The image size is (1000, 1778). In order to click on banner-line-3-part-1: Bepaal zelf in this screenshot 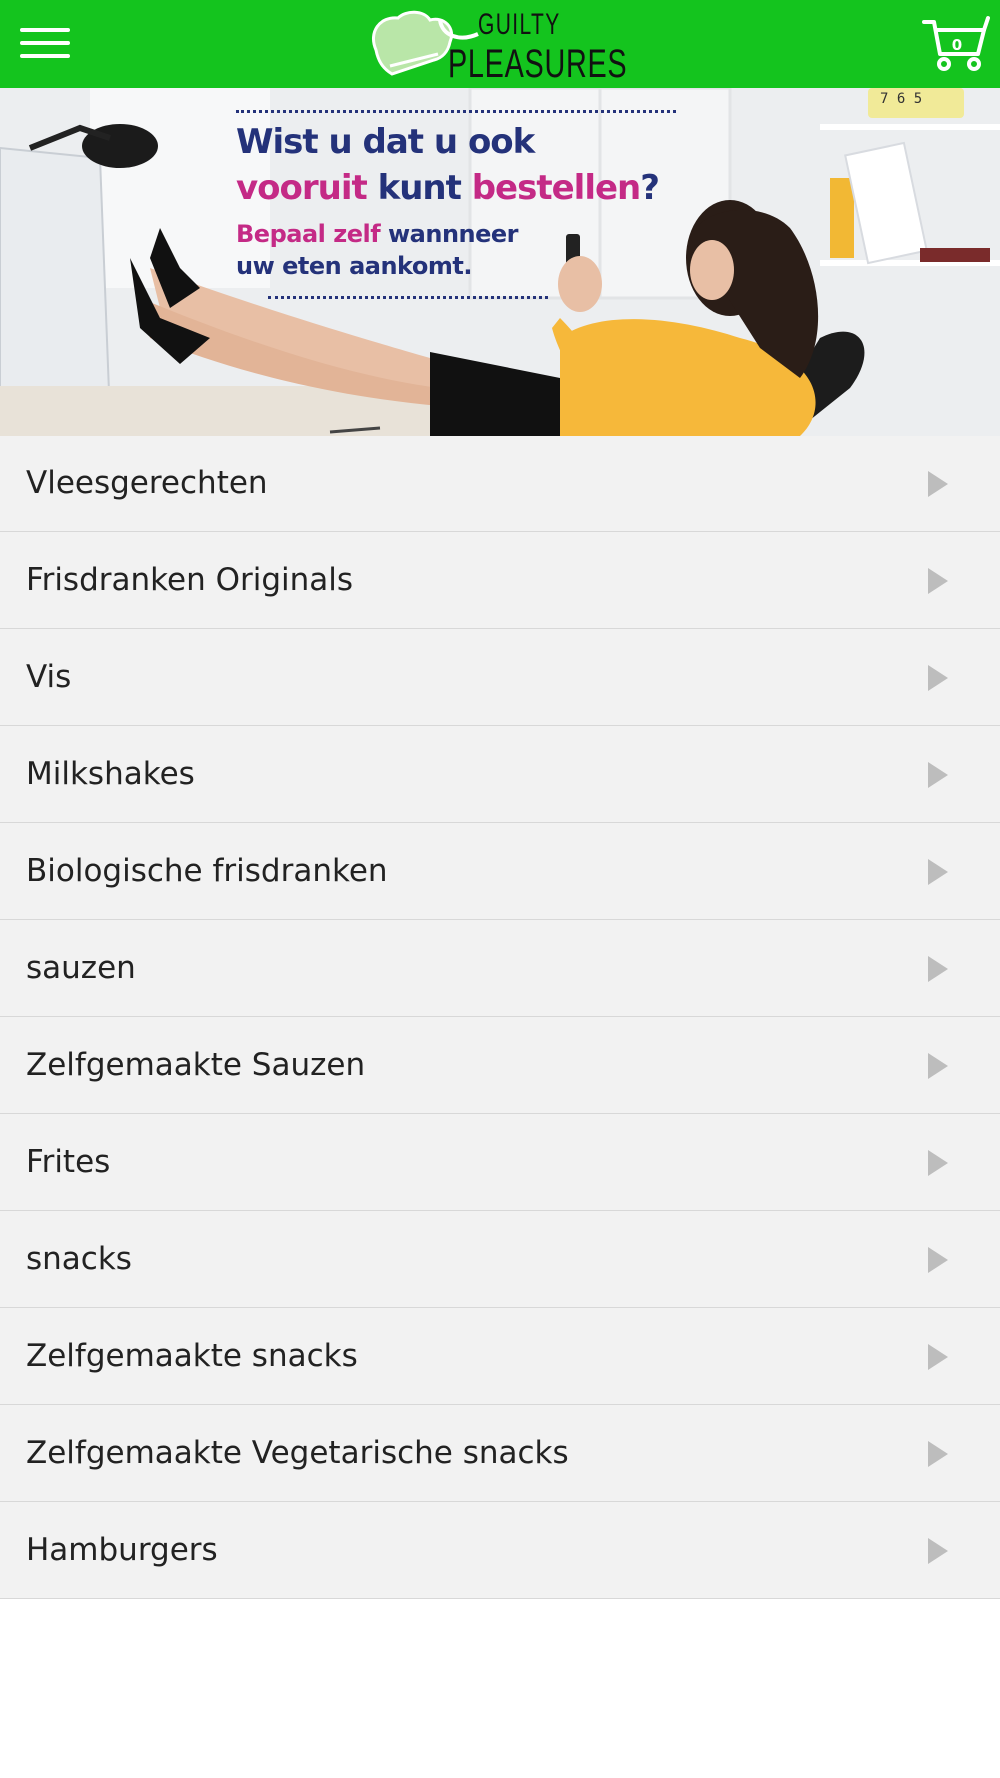, I will do `click(308, 234)`.